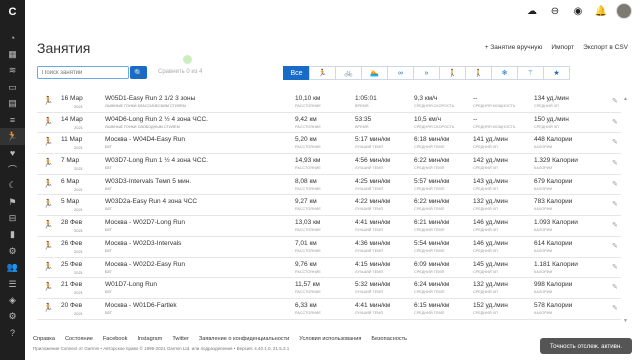  I want to click on footer-link: Справка, so click(44, 339).